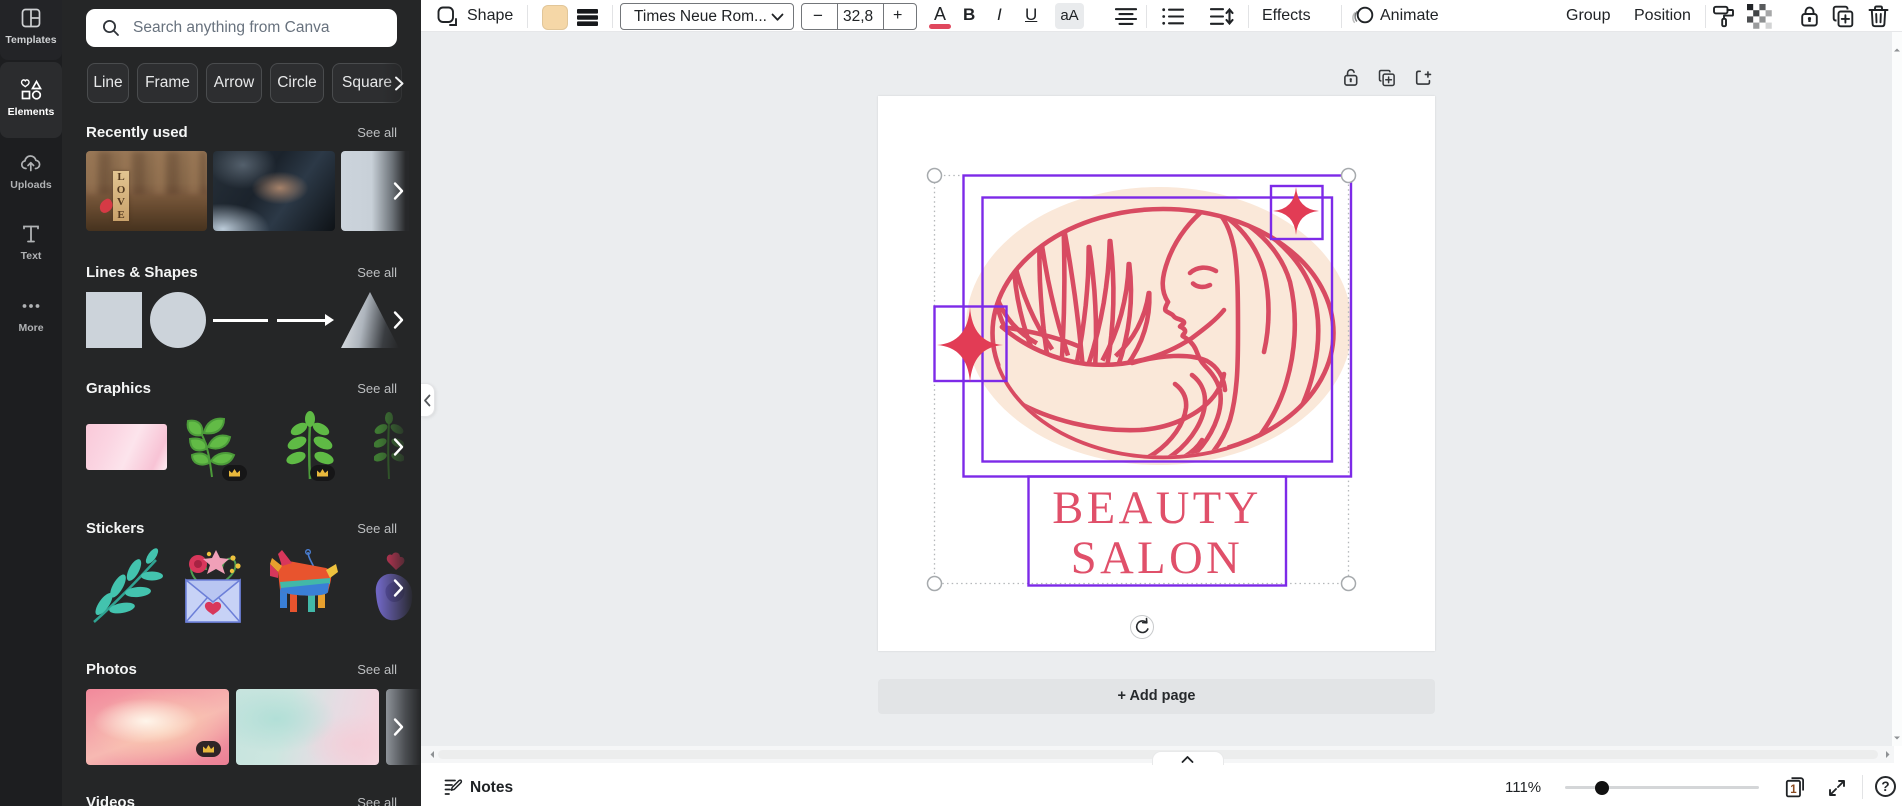  I want to click on svg-text: BEAUTY, so click(1157, 508).